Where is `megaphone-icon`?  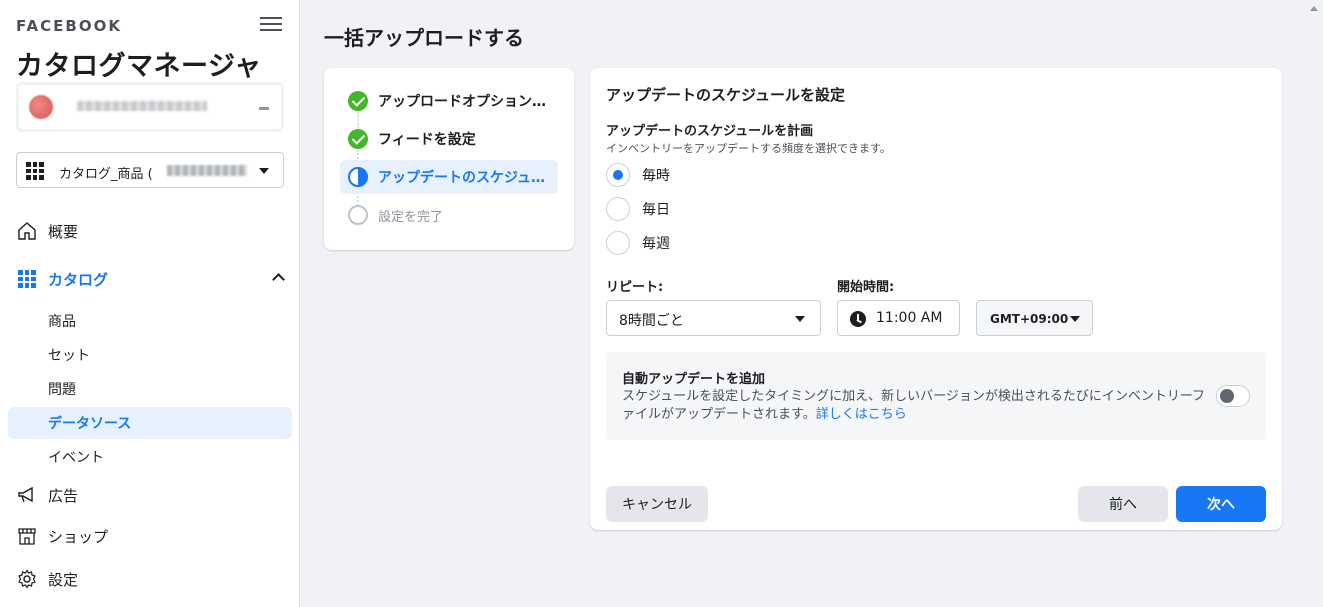
megaphone-icon is located at coordinates (27, 495).